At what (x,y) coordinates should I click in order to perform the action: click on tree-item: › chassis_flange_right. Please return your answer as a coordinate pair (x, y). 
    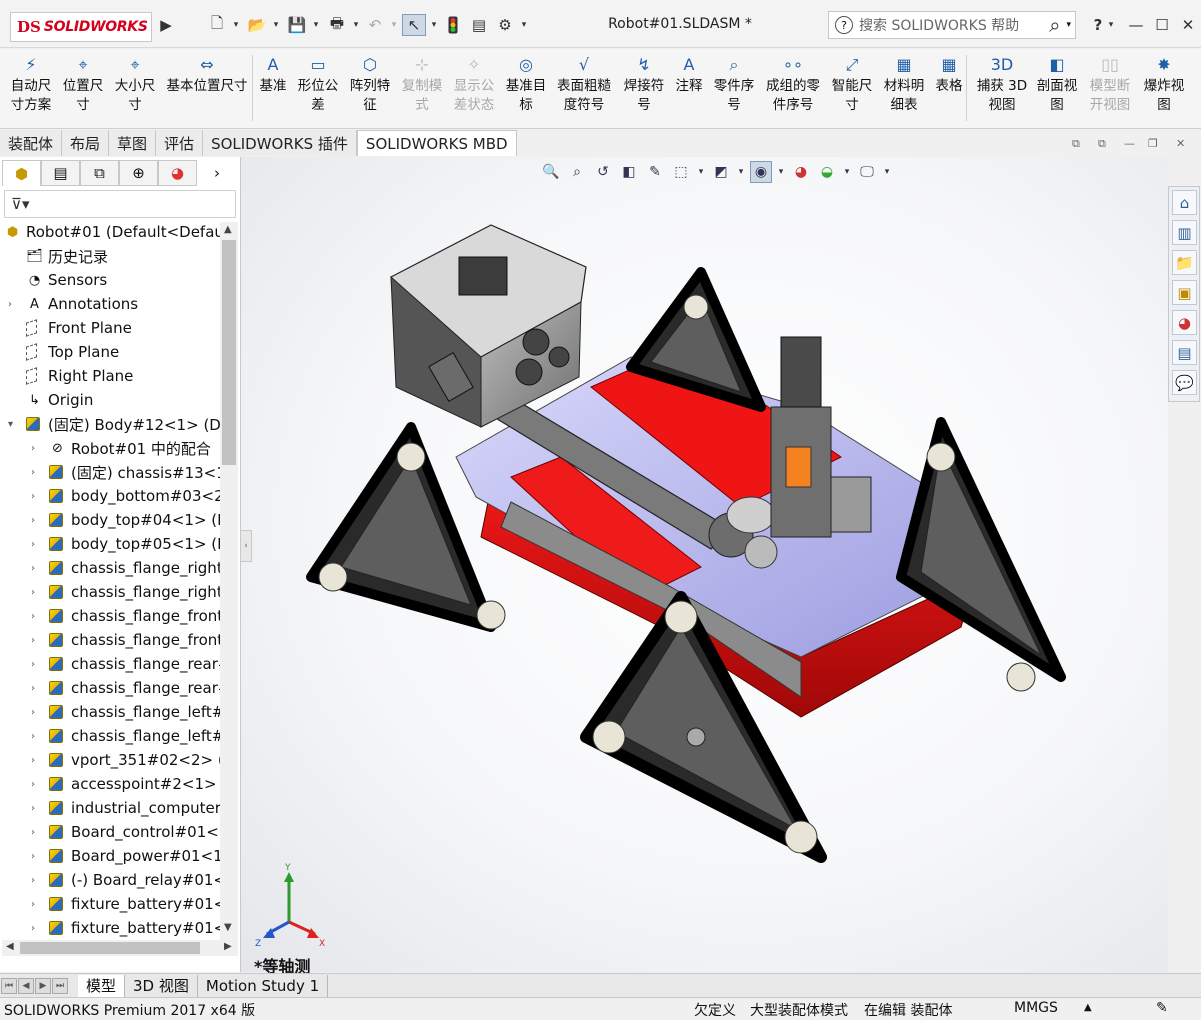
    Looking at the image, I should click on (110, 592).